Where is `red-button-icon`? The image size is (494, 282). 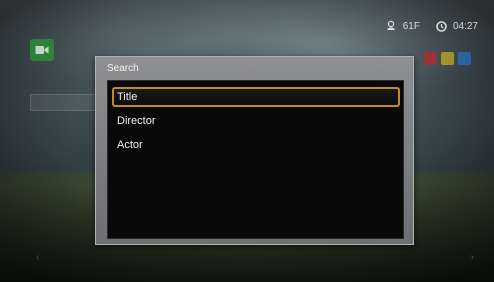
red-button-icon is located at coordinates (430, 58).